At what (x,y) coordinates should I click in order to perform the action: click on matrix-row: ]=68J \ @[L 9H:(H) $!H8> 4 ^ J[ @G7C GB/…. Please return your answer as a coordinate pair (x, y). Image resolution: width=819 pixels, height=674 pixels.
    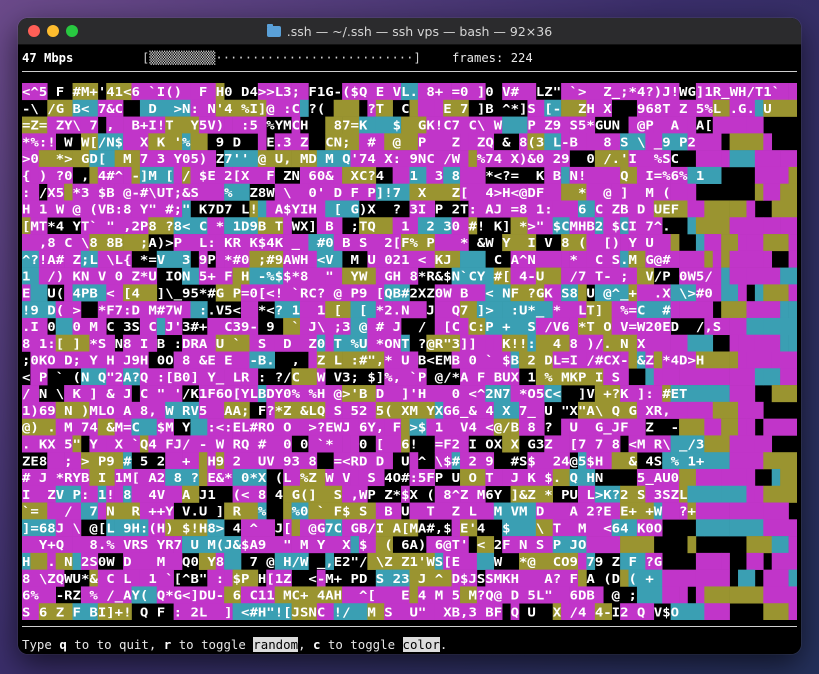
    Looking at the image, I should click on (342, 528).